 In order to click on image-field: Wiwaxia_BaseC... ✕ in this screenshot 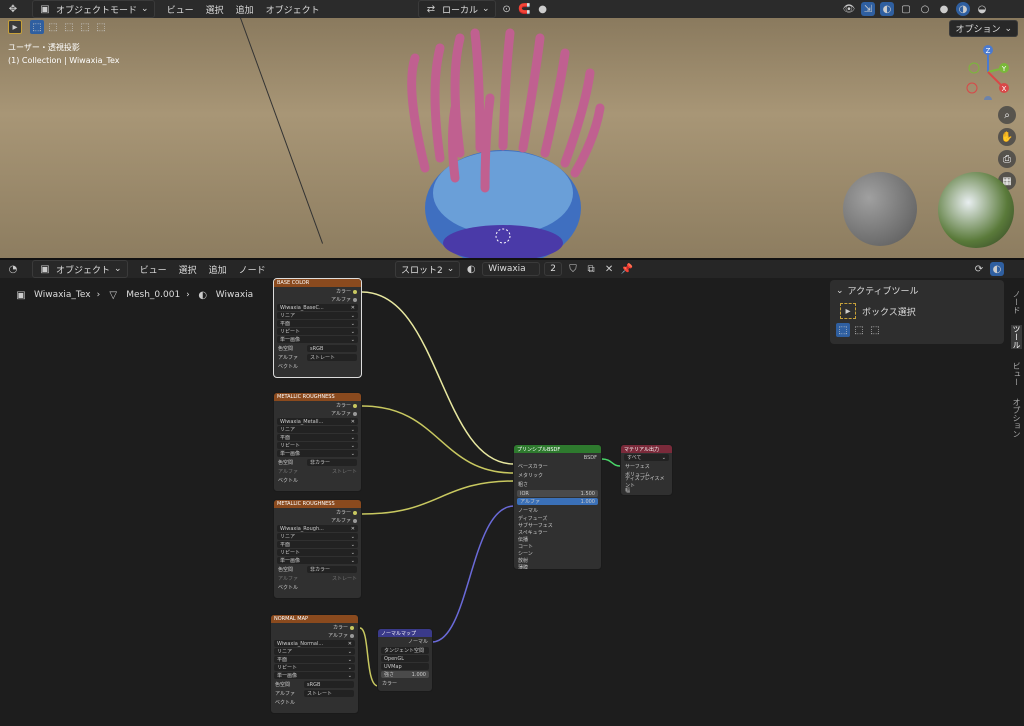, I will do `click(317, 307)`.